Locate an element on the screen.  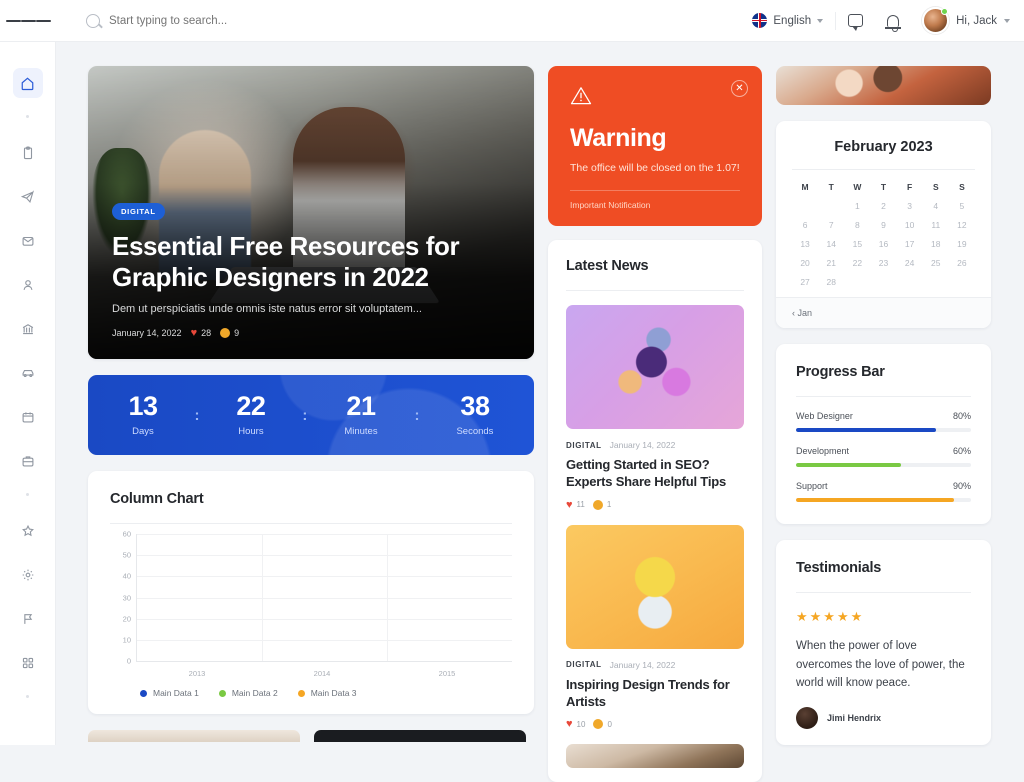
sidebar-item-flag is located at coordinates (28, 619).